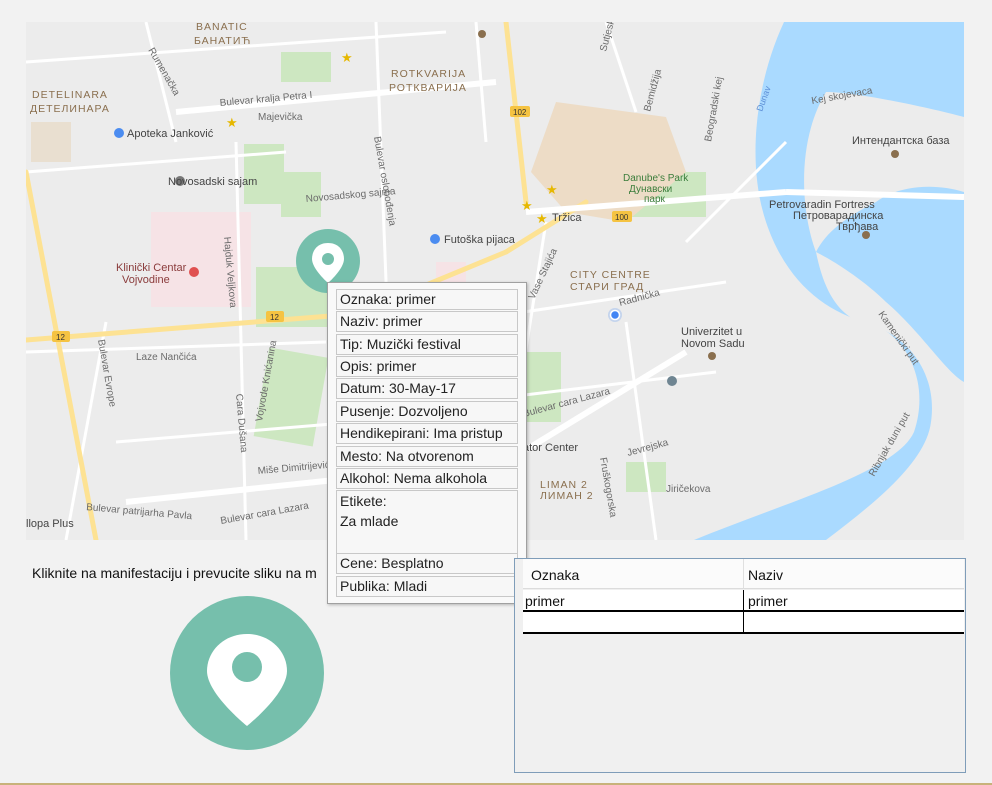 Image resolution: width=992 pixels, height=785 pixels. What do you see at coordinates (170, 134) in the screenshot?
I see `svg-text: Apoteka Janković` at bounding box center [170, 134].